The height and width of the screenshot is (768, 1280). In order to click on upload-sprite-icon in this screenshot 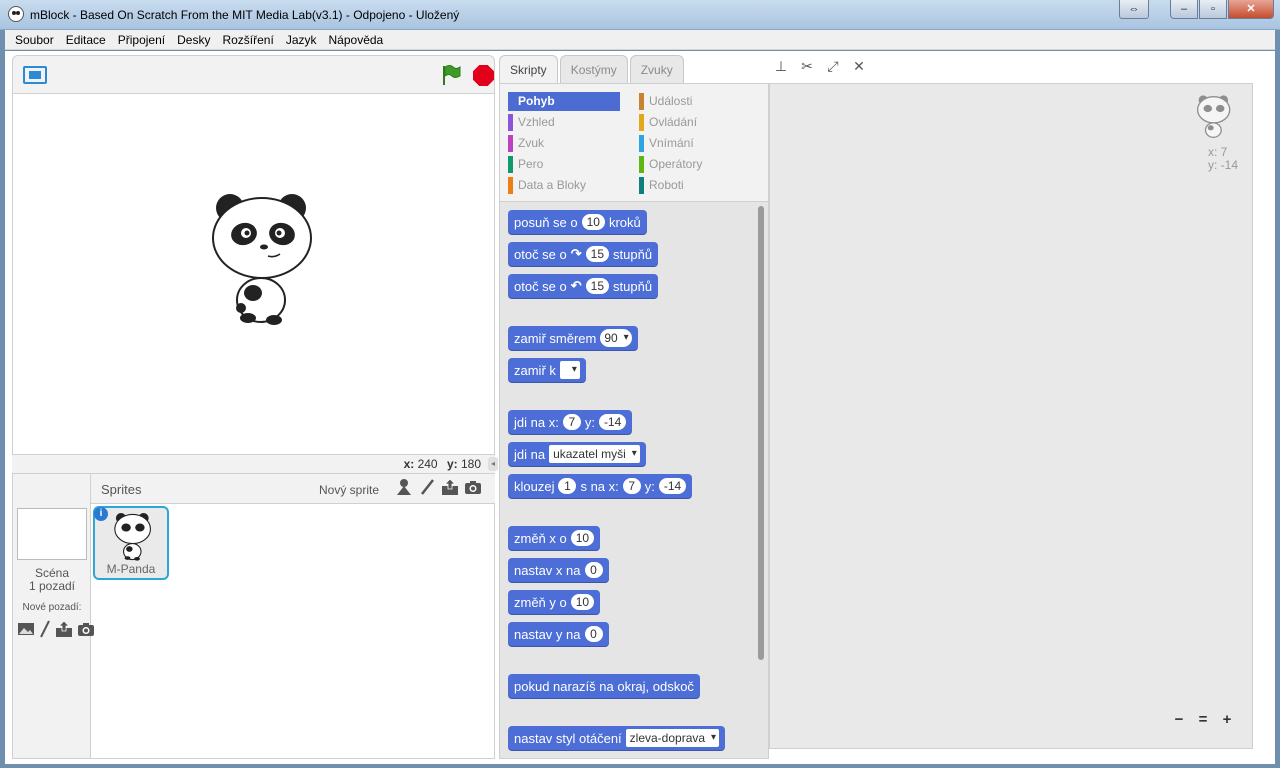, I will do `click(450, 487)`.